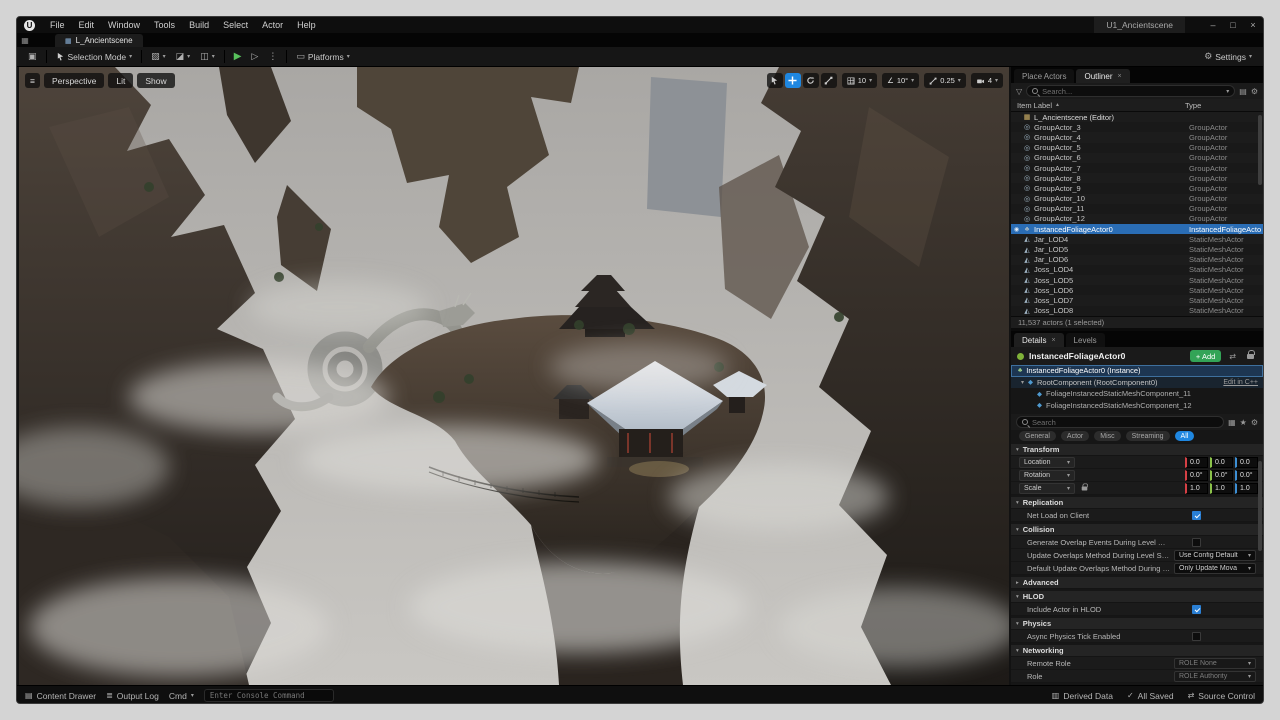  What do you see at coordinates (1137, 300) in the screenshot?
I see `outliner-row: ◭ Joss_LOD7 StaticMeshActor` at bounding box center [1137, 300].